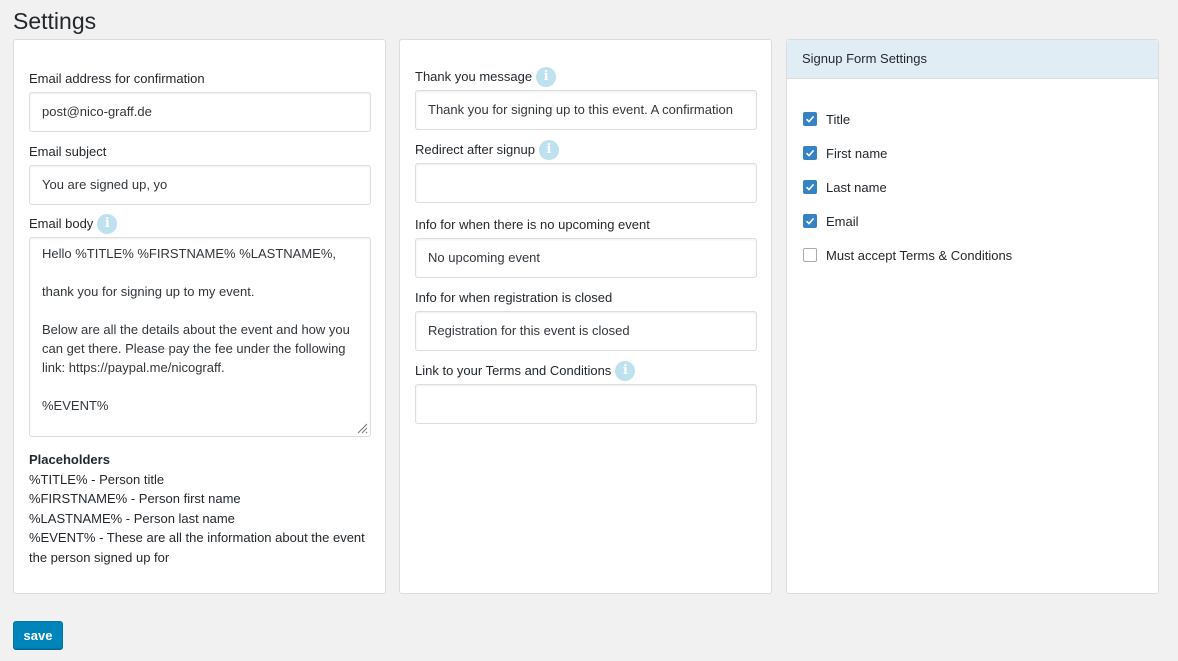 The height and width of the screenshot is (661, 1178). I want to click on closed-input: Registration for this event is closed, so click(586, 331).